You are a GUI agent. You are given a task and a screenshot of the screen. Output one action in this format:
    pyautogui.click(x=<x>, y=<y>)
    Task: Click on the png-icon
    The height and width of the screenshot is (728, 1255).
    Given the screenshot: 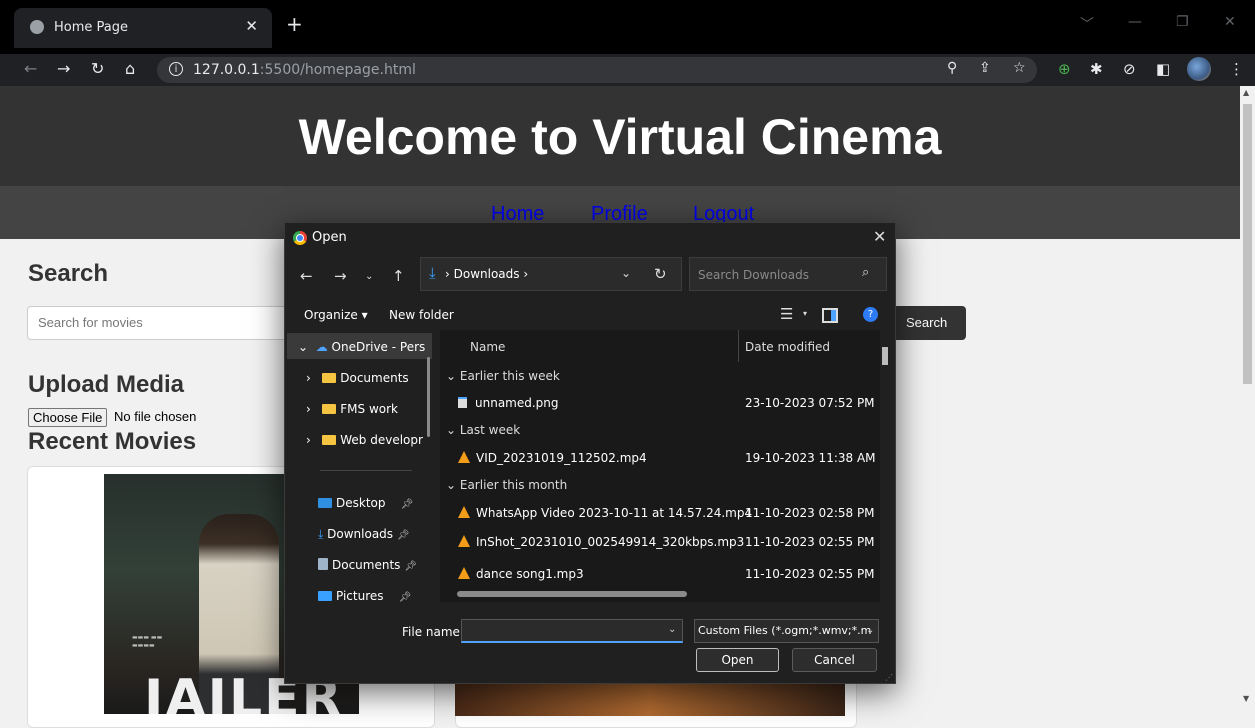 What is the action you would take?
    pyautogui.click(x=462, y=402)
    